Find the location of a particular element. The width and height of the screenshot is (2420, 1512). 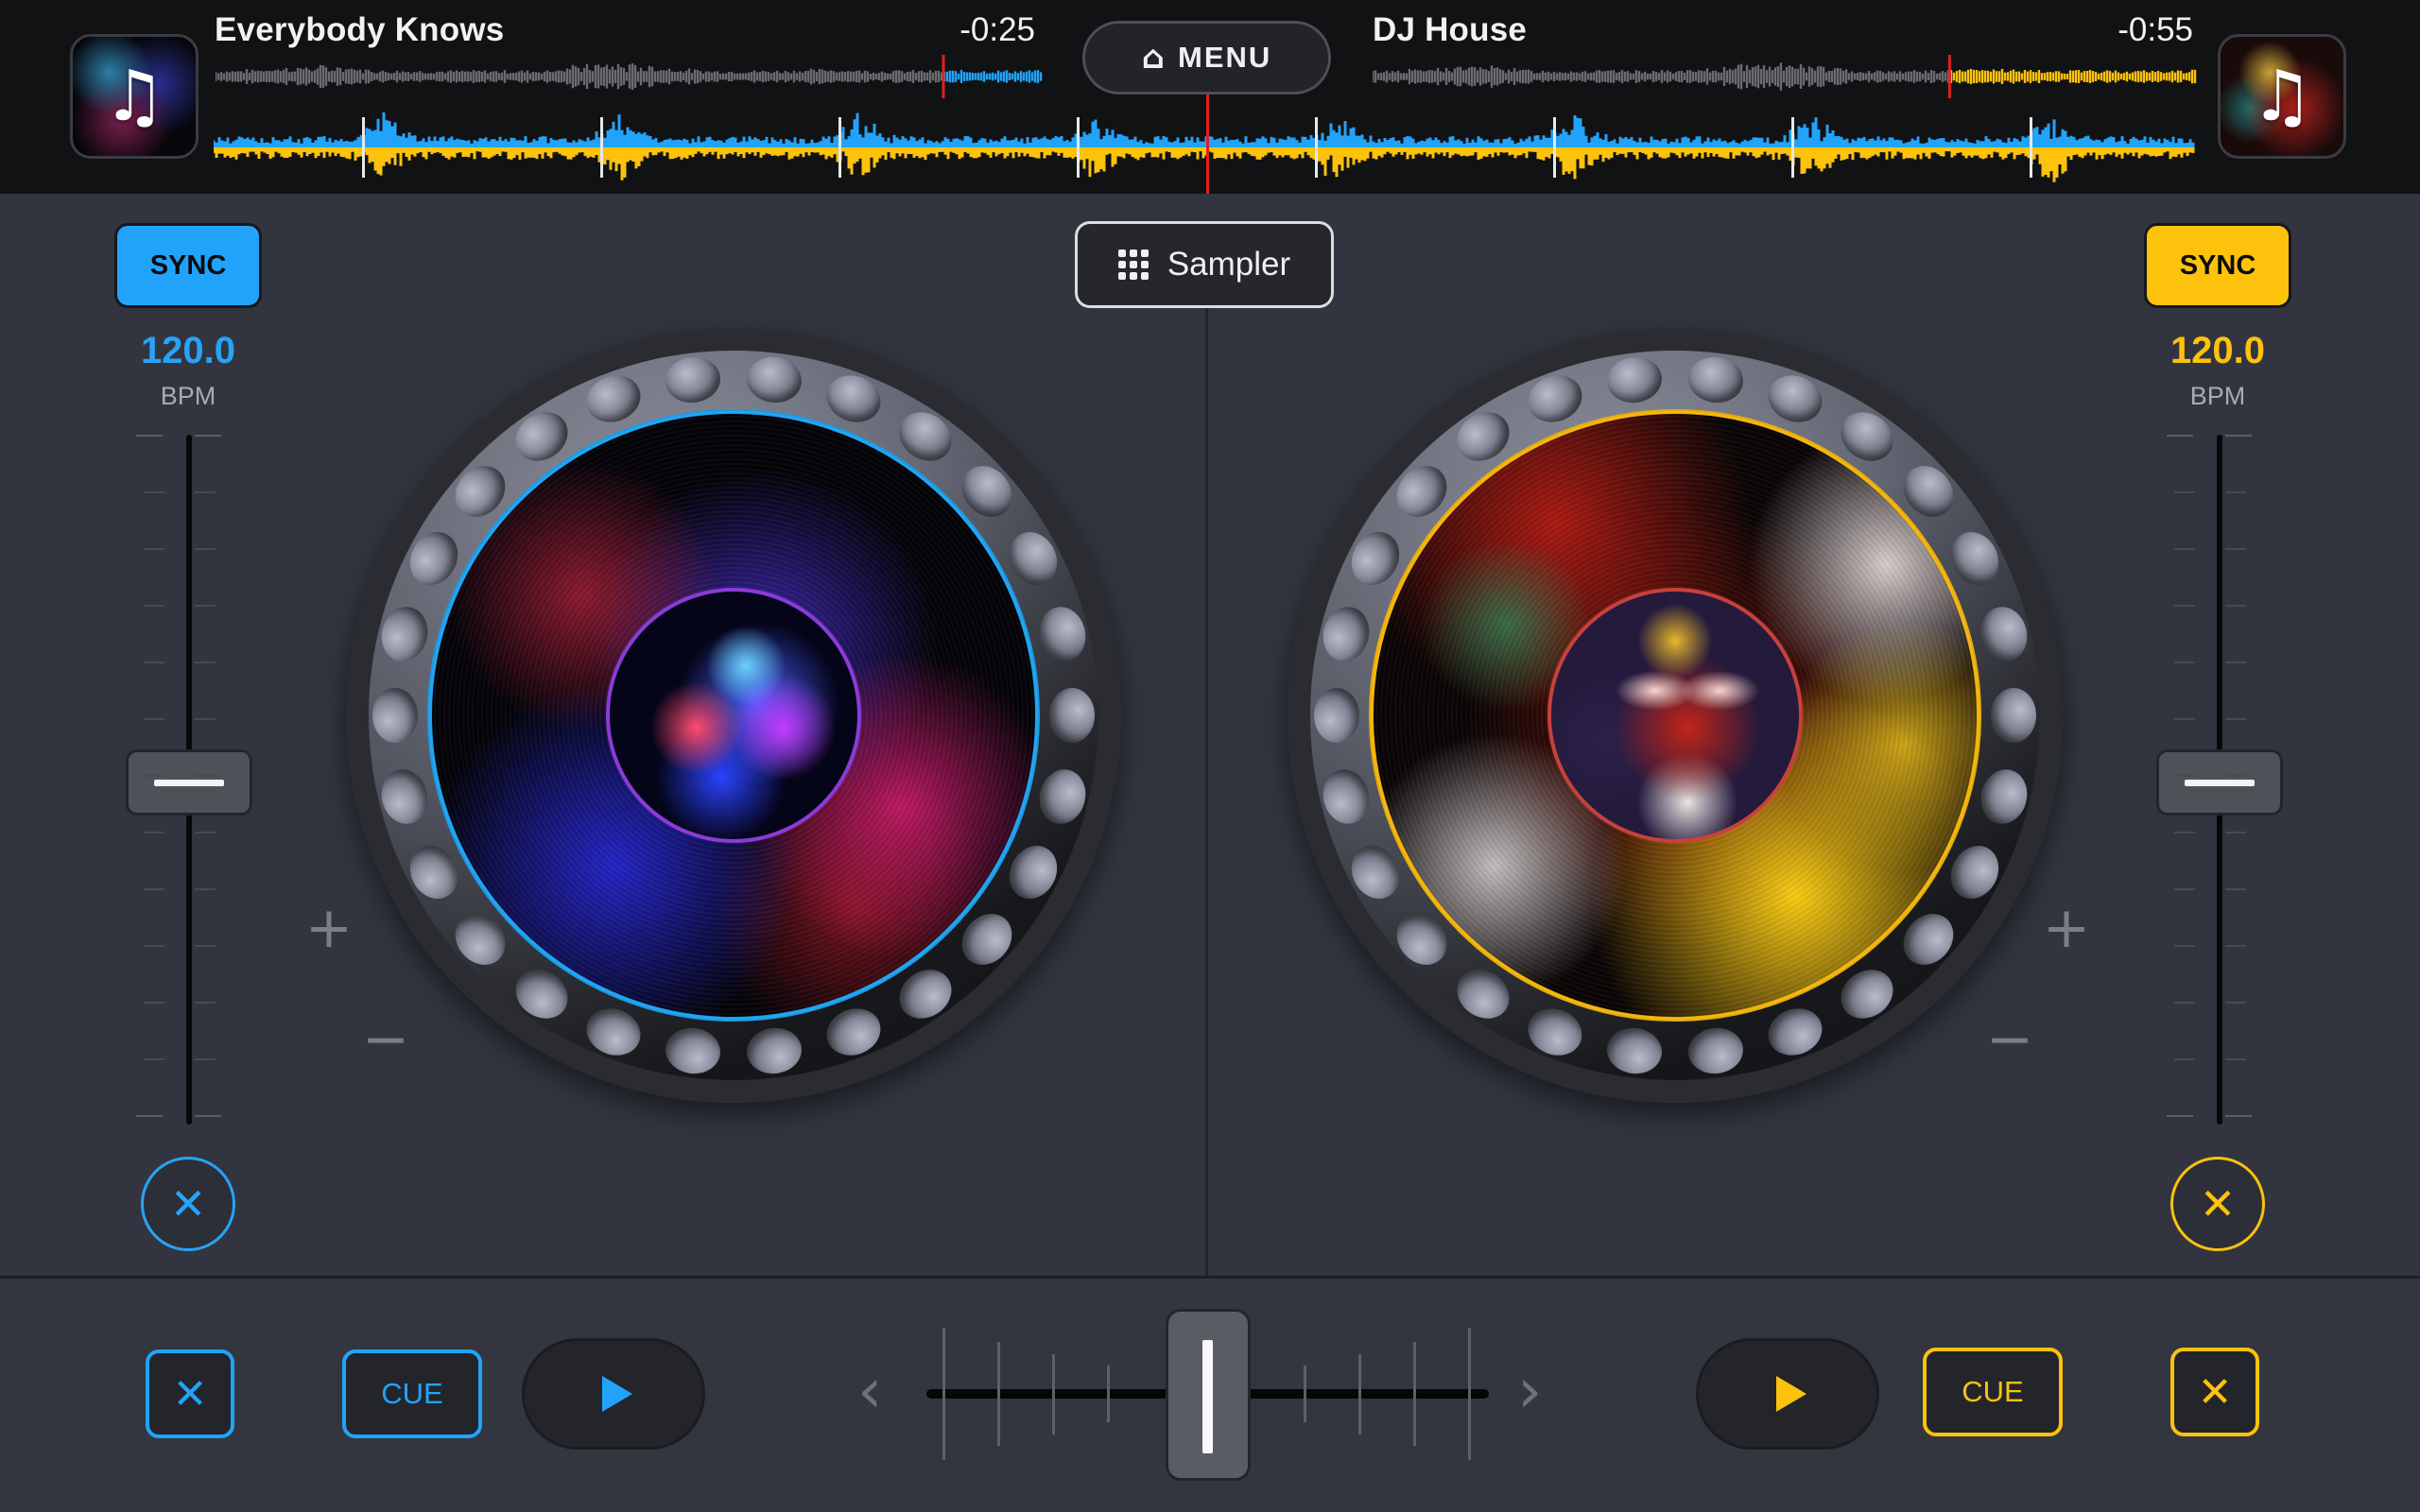

play-icon is located at coordinates (1791, 1394).